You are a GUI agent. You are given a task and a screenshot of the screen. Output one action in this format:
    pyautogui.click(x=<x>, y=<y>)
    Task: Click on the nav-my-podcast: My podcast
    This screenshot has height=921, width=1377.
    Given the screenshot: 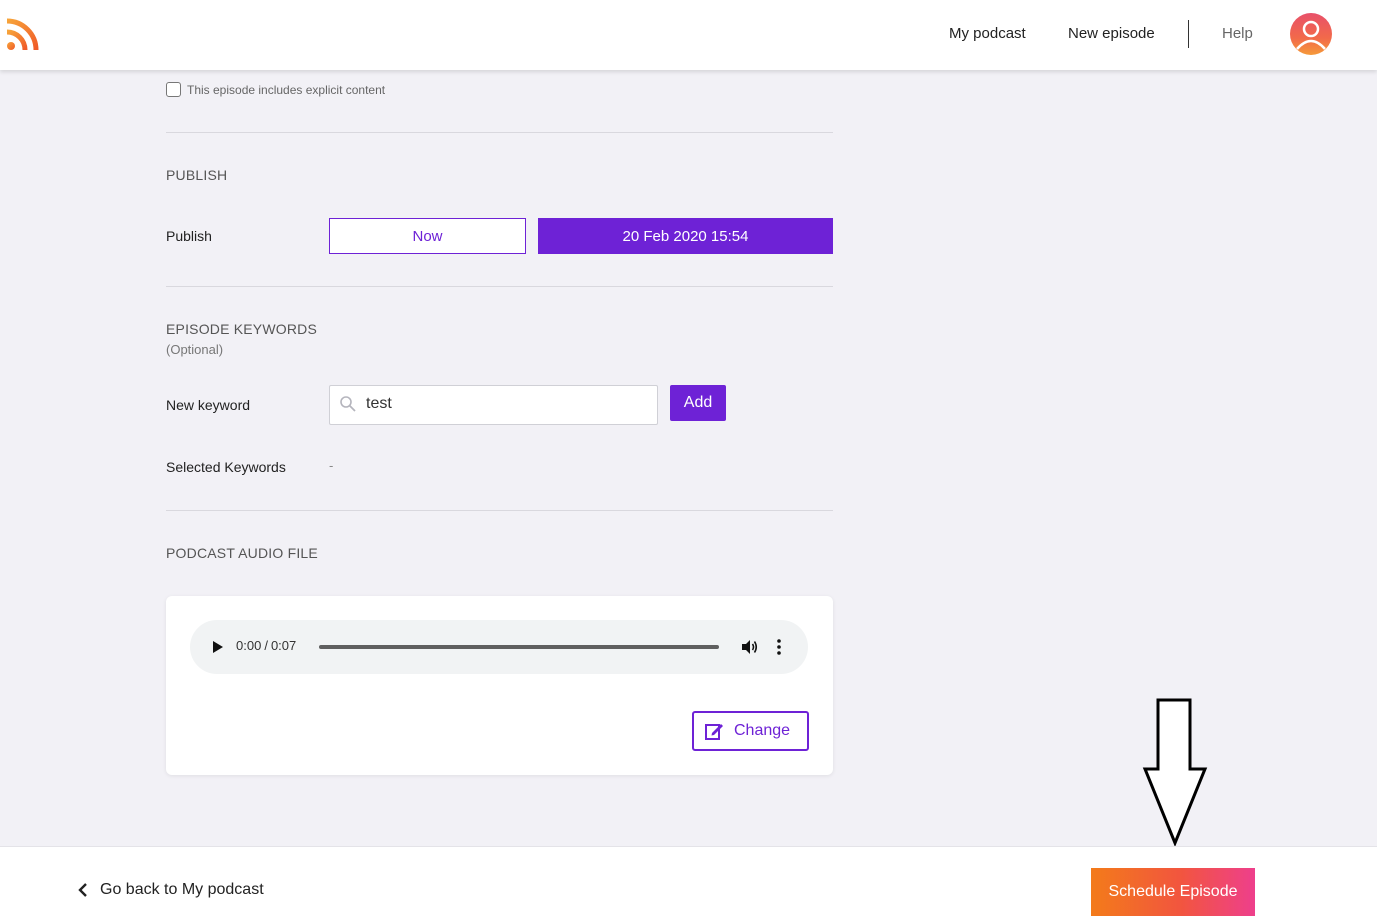 What is the action you would take?
    pyautogui.click(x=987, y=33)
    